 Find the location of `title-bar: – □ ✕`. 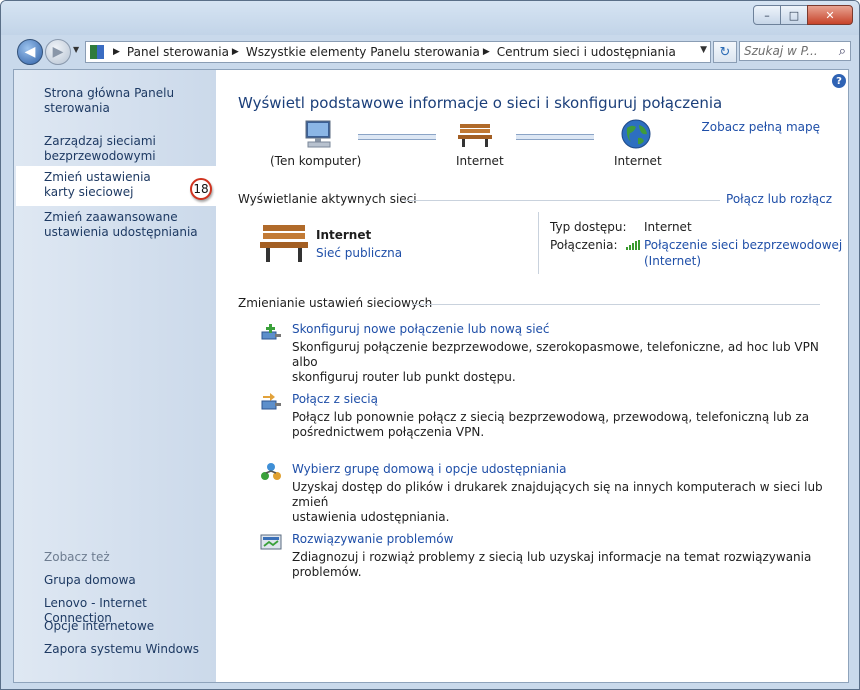

title-bar: – □ ✕ is located at coordinates (430, 18).